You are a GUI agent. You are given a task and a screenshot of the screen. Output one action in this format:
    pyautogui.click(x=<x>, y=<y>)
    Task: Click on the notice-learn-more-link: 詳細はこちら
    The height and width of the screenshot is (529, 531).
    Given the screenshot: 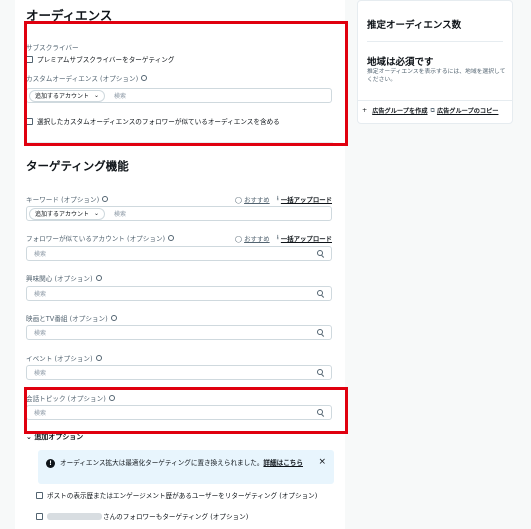 What is the action you would take?
    pyautogui.click(x=283, y=463)
    